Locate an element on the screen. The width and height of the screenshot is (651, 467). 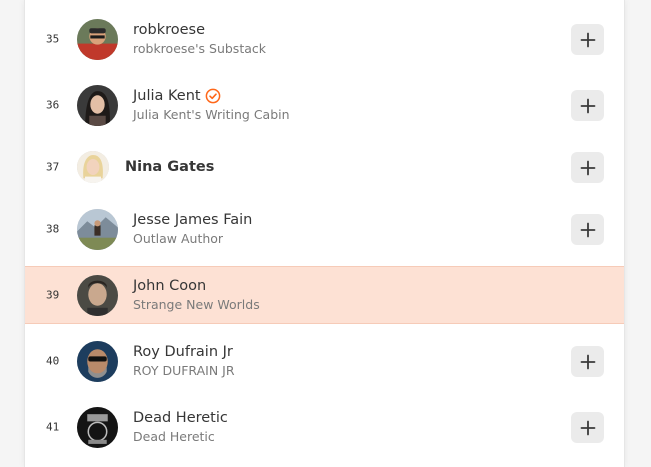
user-name: Dead Heretic is located at coordinates (180, 418).